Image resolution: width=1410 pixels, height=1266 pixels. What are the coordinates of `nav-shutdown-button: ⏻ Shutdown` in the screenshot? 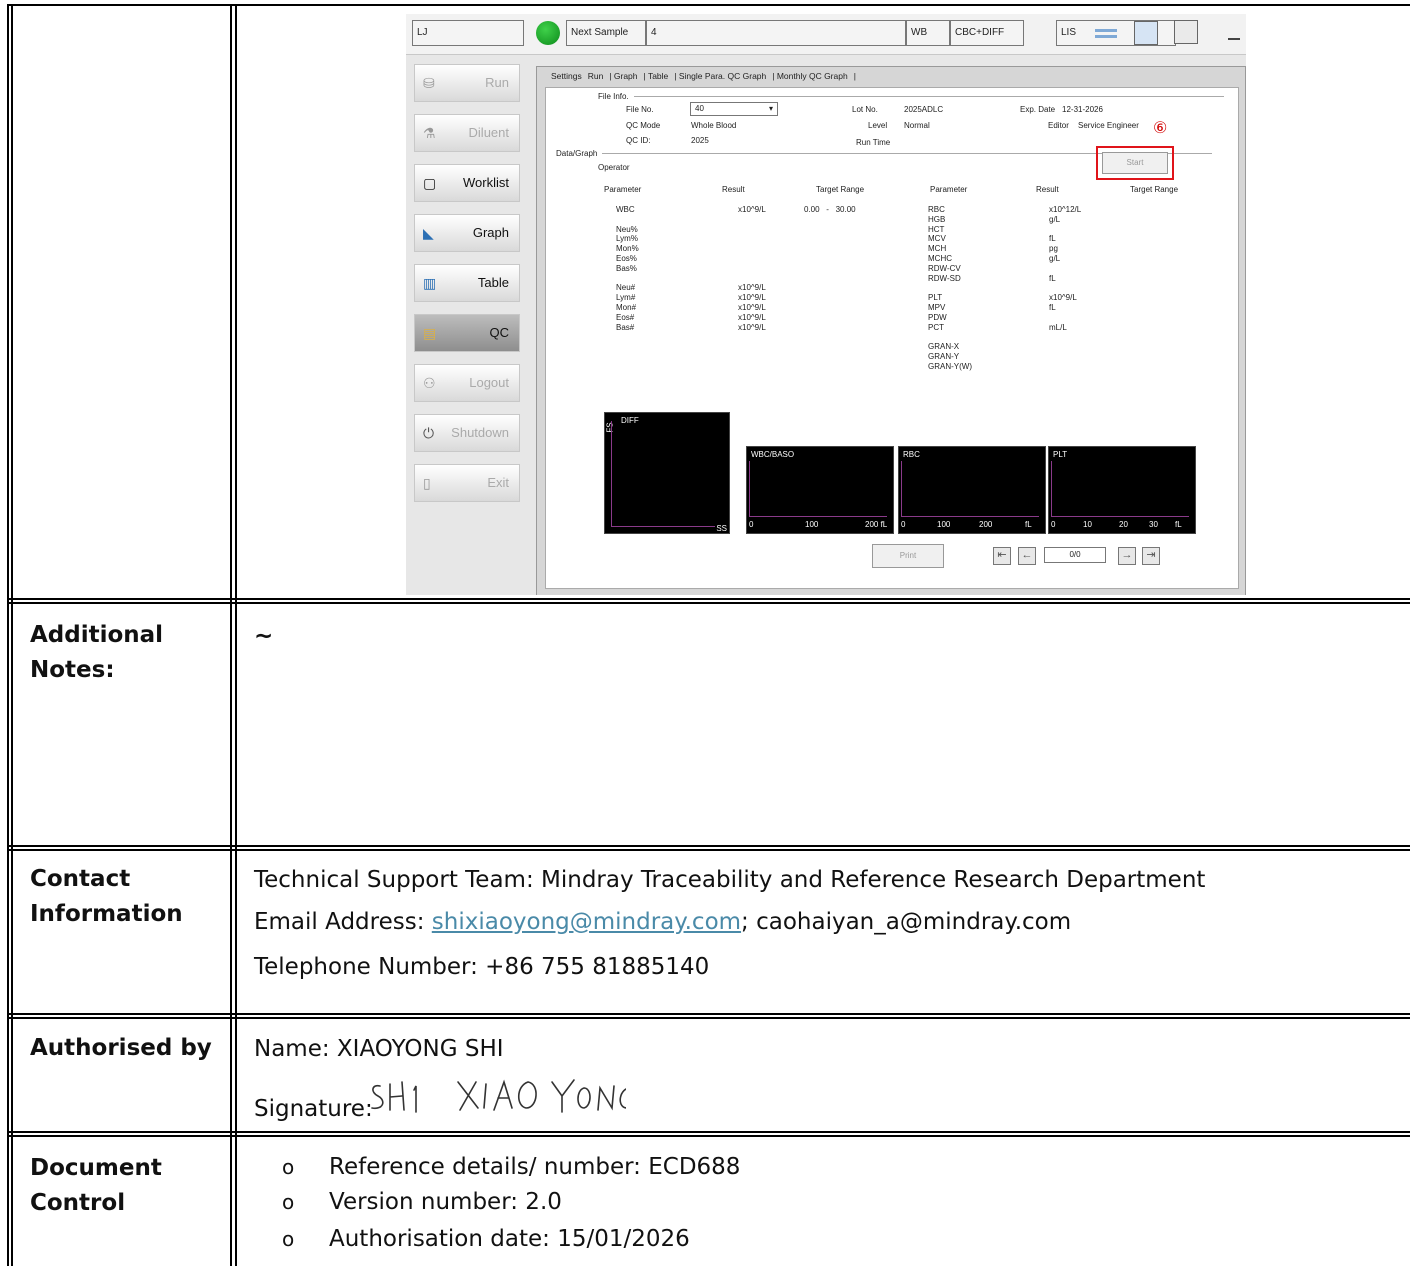 It's located at (467, 433).